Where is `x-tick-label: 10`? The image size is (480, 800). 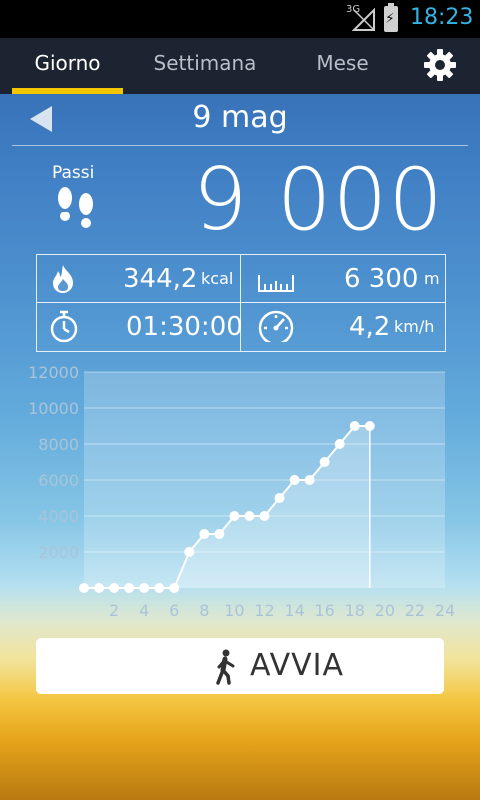
x-tick-label: 10 is located at coordinates (234, 610).